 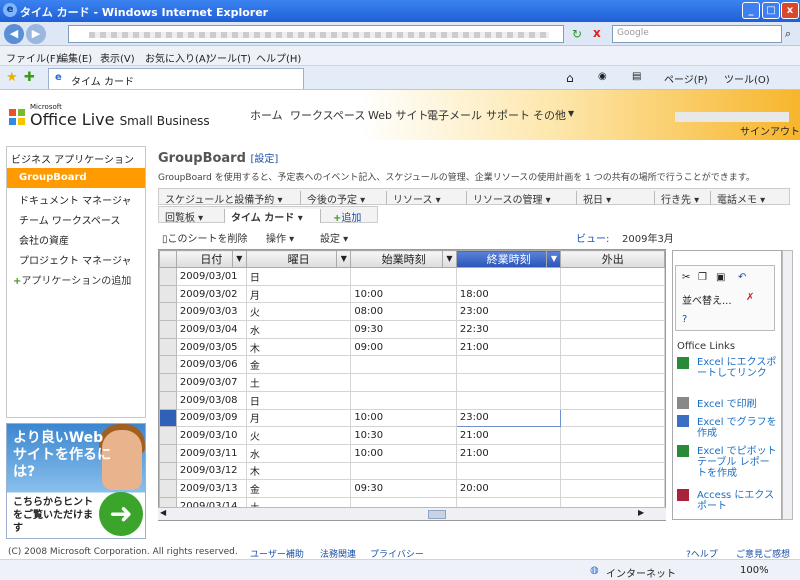 What do you see at coordinates (522, 198) in the screenshot?
I see `tab-resource-mgmt: リソースの管理 ▾` at bounding box center [522, 198].